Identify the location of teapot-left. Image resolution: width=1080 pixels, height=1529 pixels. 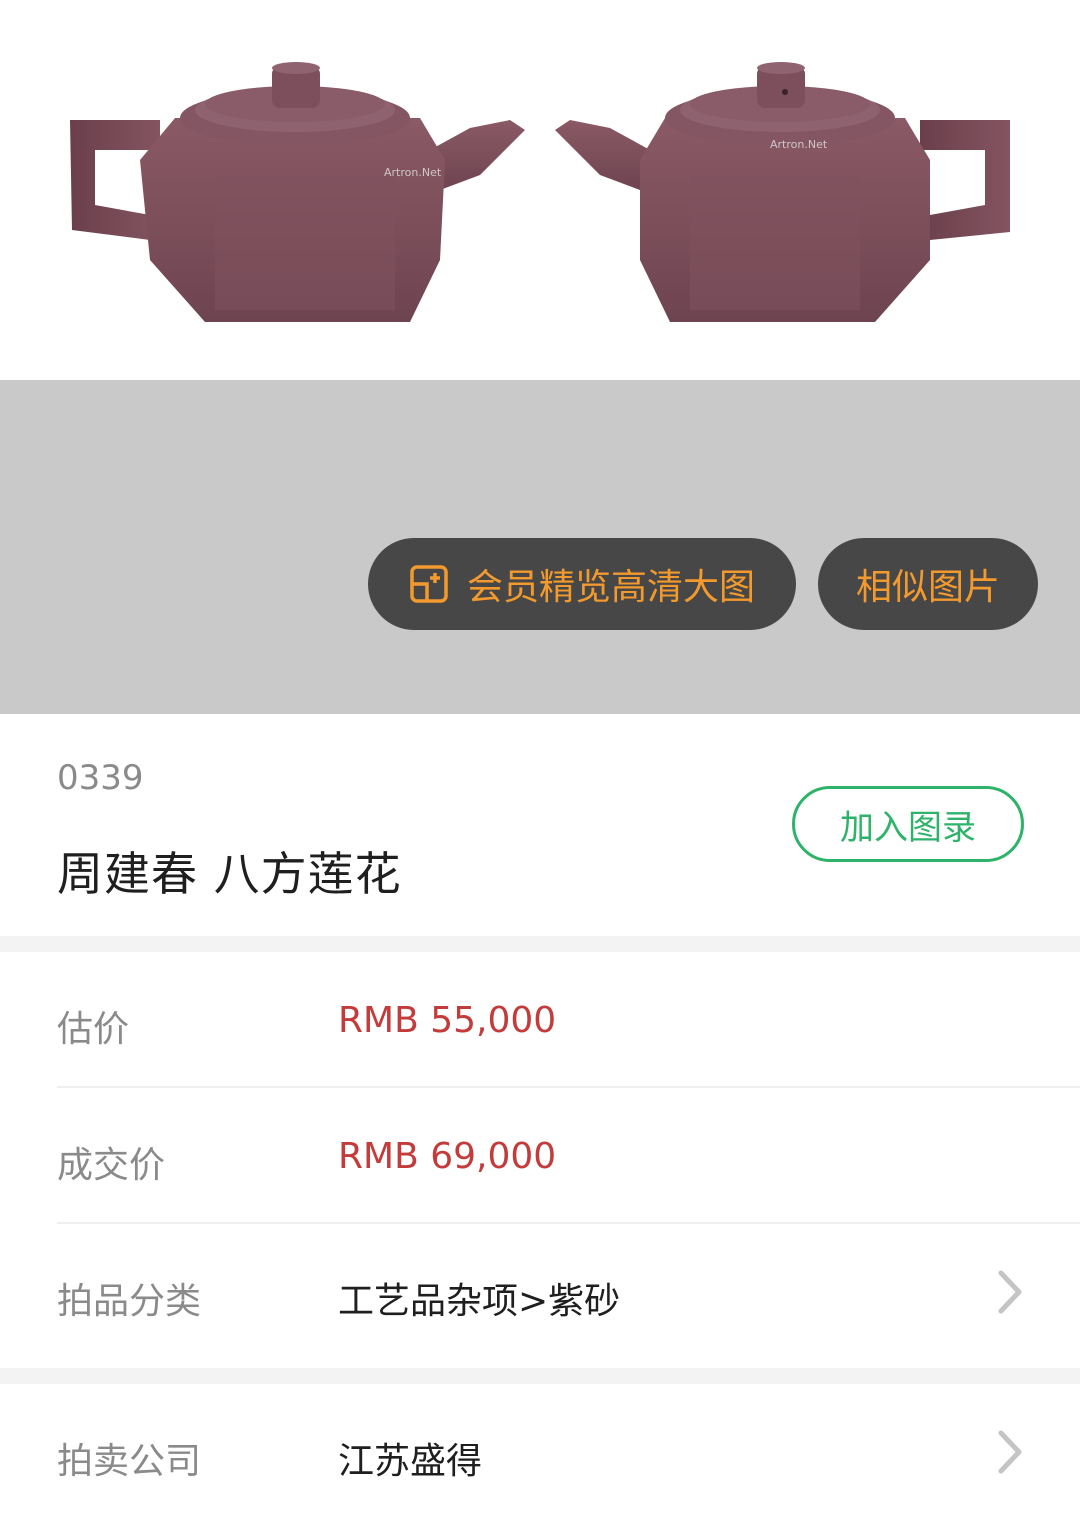
(297, 192).